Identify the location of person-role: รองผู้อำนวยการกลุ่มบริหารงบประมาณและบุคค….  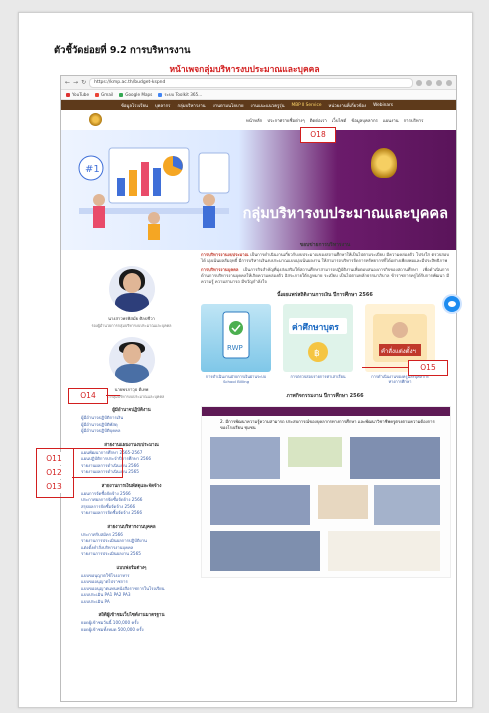
(131, 325).